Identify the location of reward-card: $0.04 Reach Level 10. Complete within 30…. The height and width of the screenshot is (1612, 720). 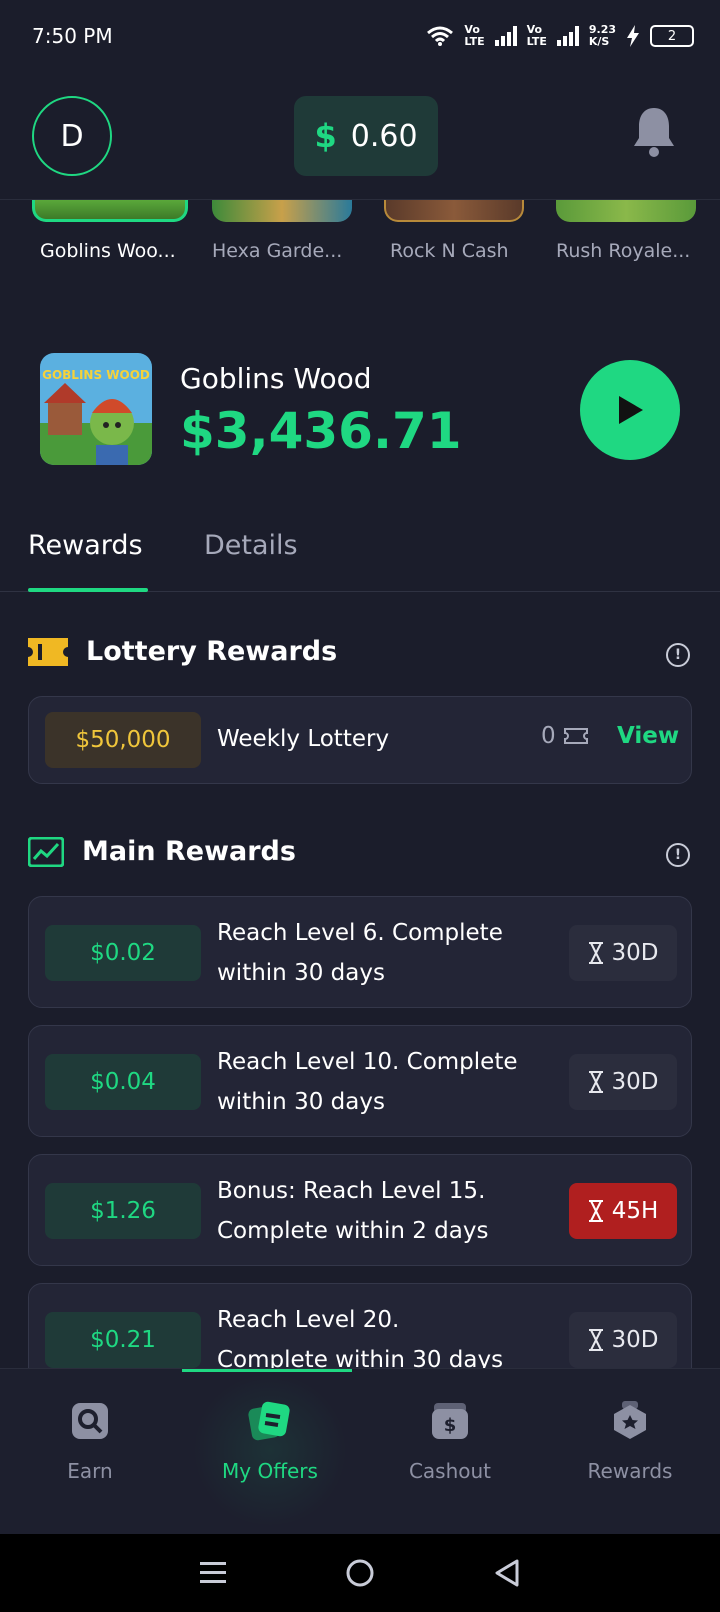
(360, 1081).